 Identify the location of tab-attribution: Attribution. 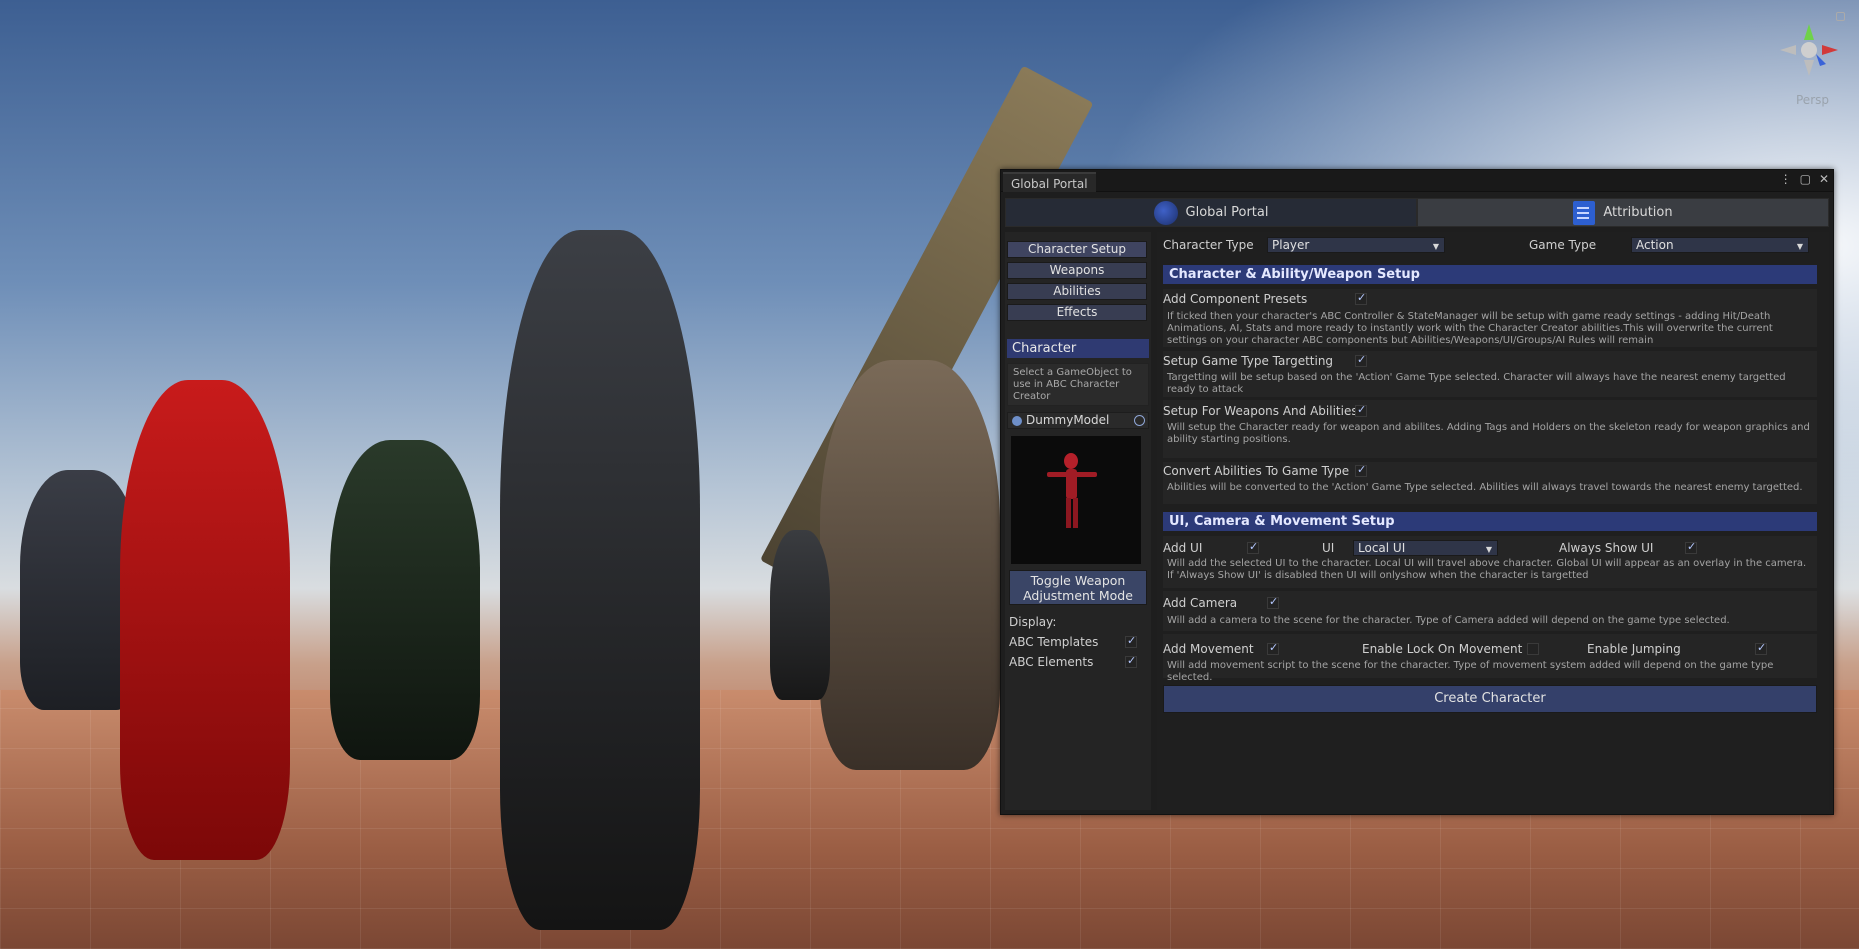
(1623, 212).